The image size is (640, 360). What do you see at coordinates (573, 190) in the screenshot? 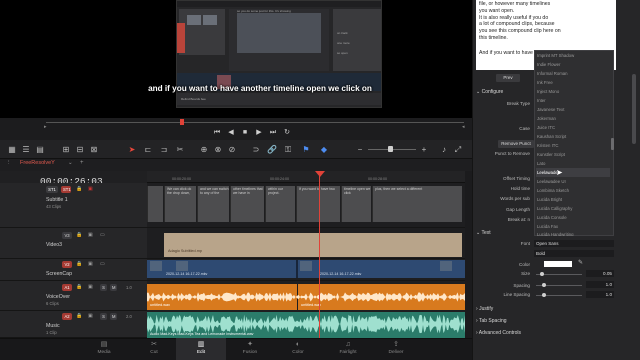
I see `font-option: Lombima Sketch` at bounding box center [573, 190].